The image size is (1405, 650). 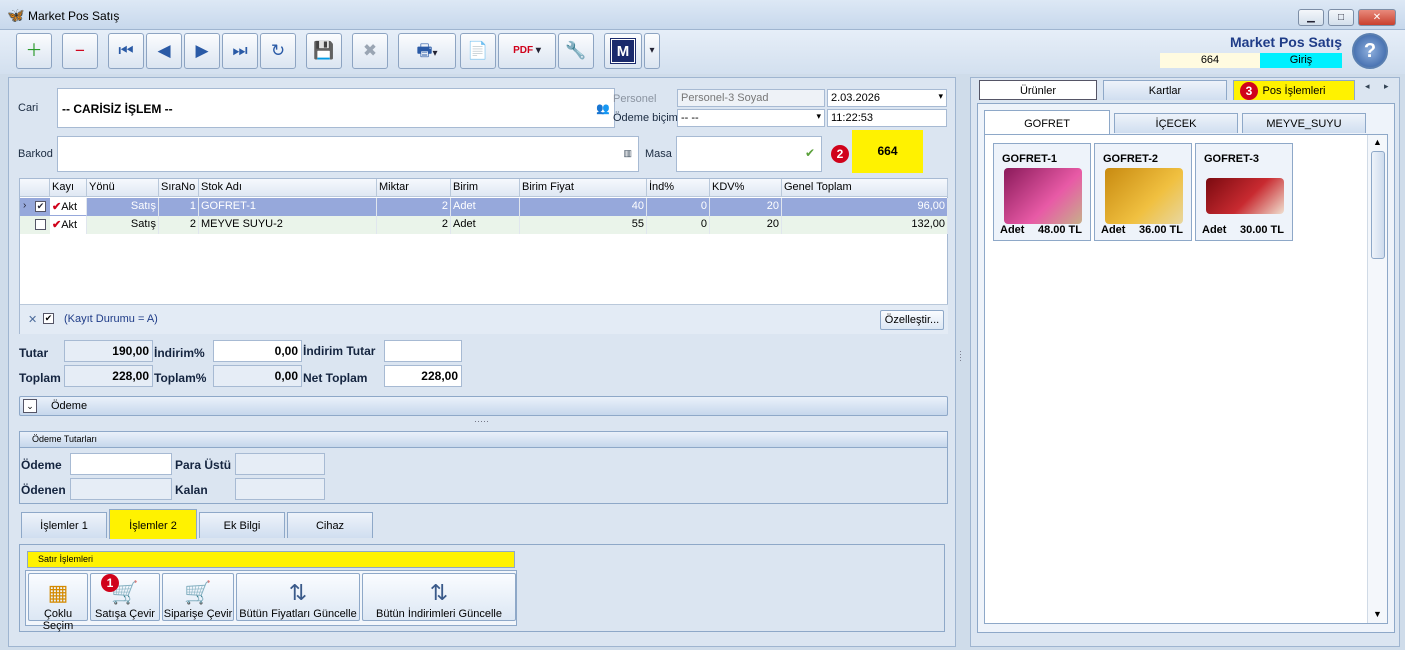 What do you see at coordinates (576, 51) in the screenshot?
I see `tools-icon: 🔧` at bounding box center [576, 51].